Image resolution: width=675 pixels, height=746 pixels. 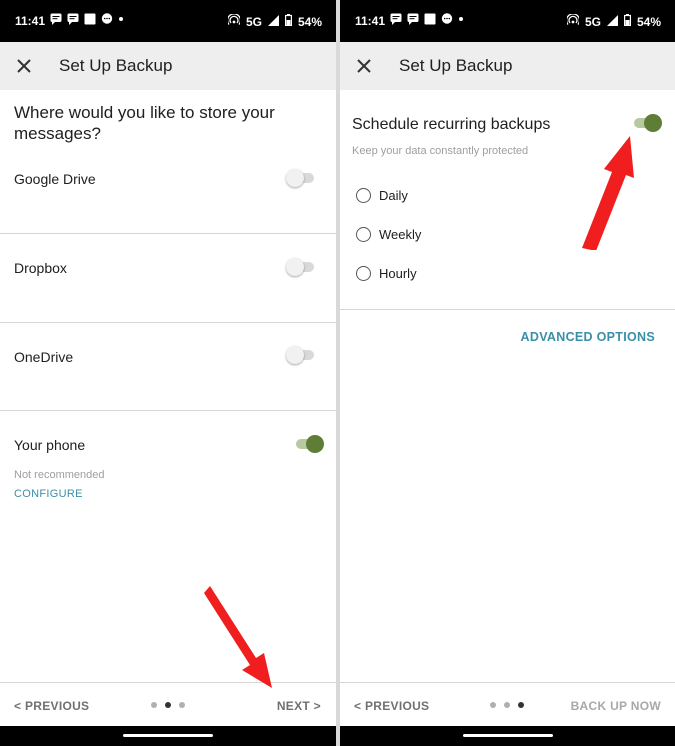 What do you see at coordinates (50, 445) in the screenshot?
I see `option-label-your-phone: Your phone` at bounding box center [50, 445].